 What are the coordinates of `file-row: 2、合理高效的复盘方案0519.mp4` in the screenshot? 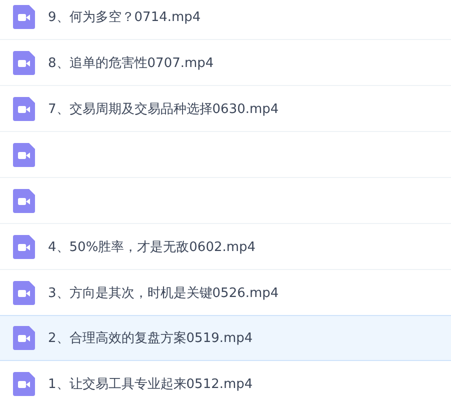 It's located at (225, 338).